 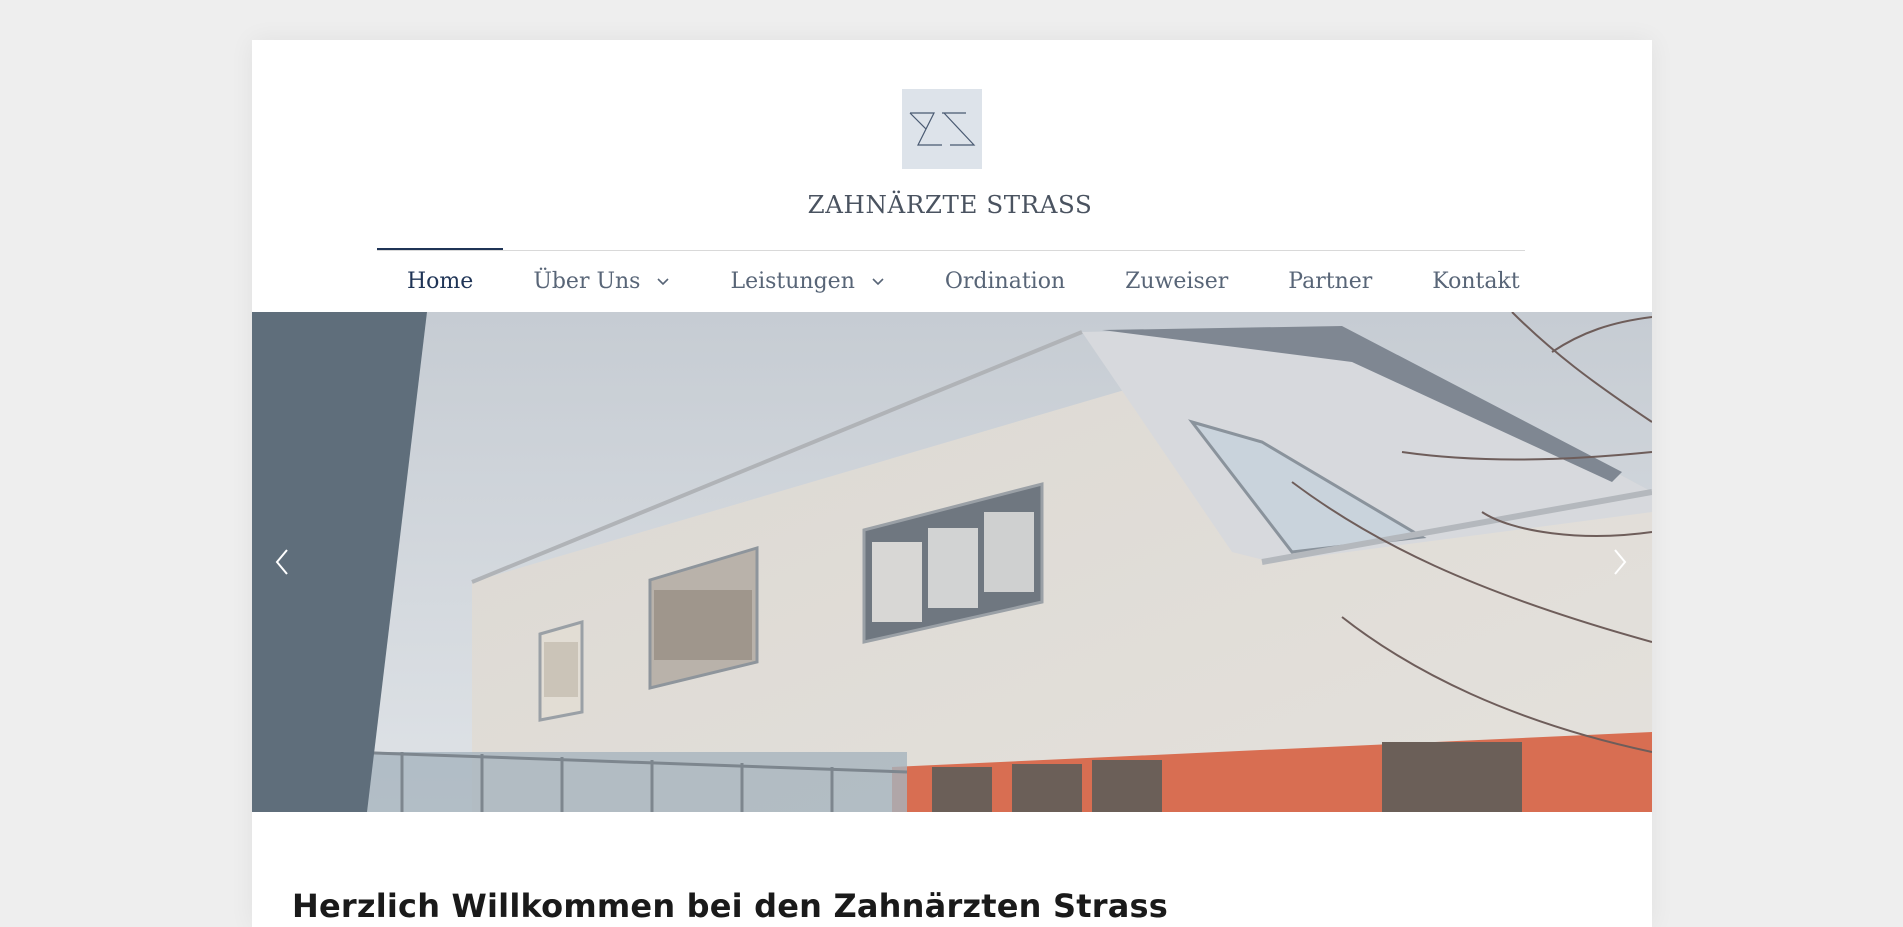 I want to click on nav-item-ordination: Ordination, so click(x=1005, y=281).